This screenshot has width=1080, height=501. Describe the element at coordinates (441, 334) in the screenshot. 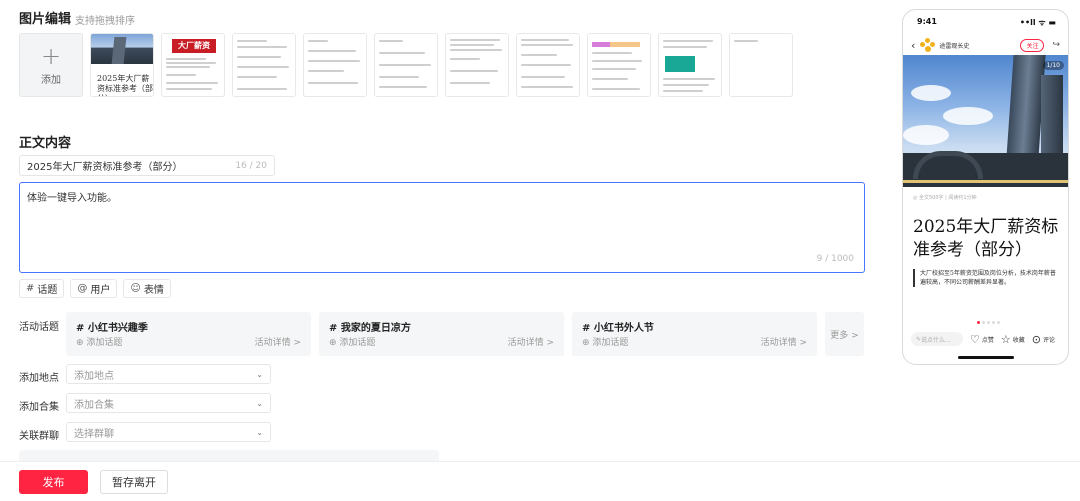

I see `activity-topic-card: # 我家的夏日凉方 ⊕ 添加话题 活动详情 >` at that location.